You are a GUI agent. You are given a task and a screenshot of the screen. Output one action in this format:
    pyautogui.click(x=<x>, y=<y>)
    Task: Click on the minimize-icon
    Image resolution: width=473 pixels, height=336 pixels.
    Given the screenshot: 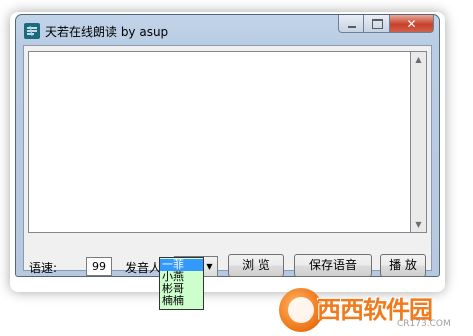 What is the action you would take?
    pyautogui.click(x=352, y=27)
    